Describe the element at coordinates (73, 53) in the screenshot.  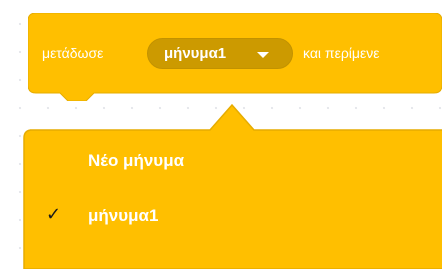
I see `block-prefix-label: μετάδωσε` at that location.